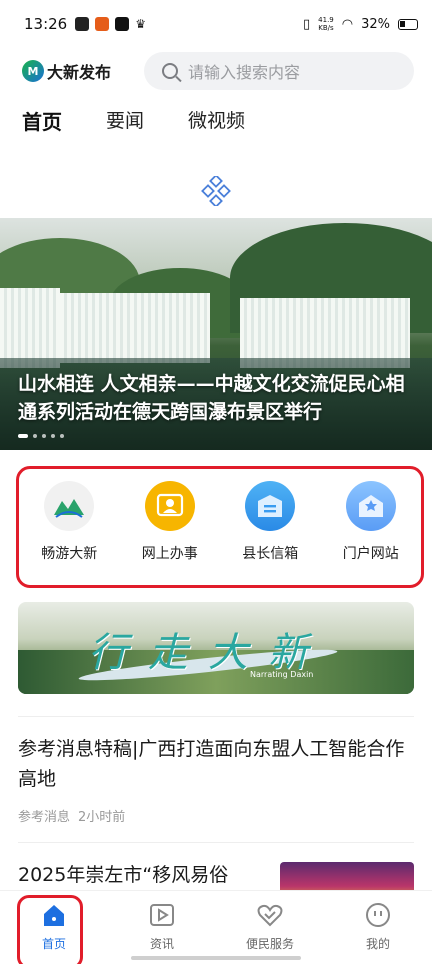  Describe the element at coordinates (46, 24) in the screenshot. I see `status-time: 13:26` at that location.